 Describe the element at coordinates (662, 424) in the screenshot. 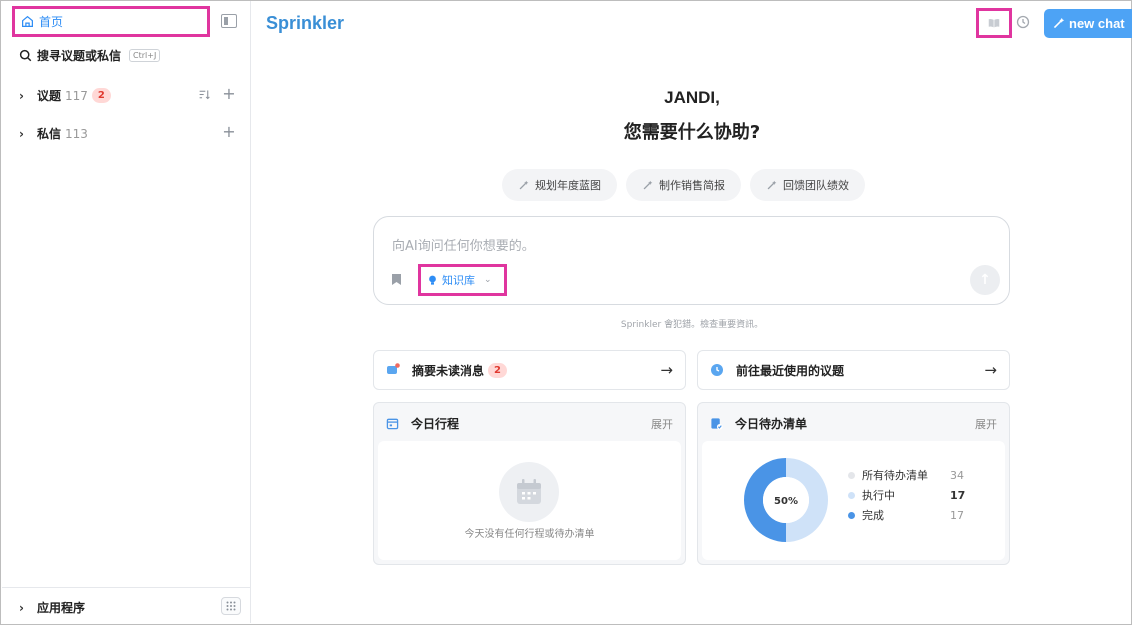

I see `schedule-expand-link: 展开` at that location.